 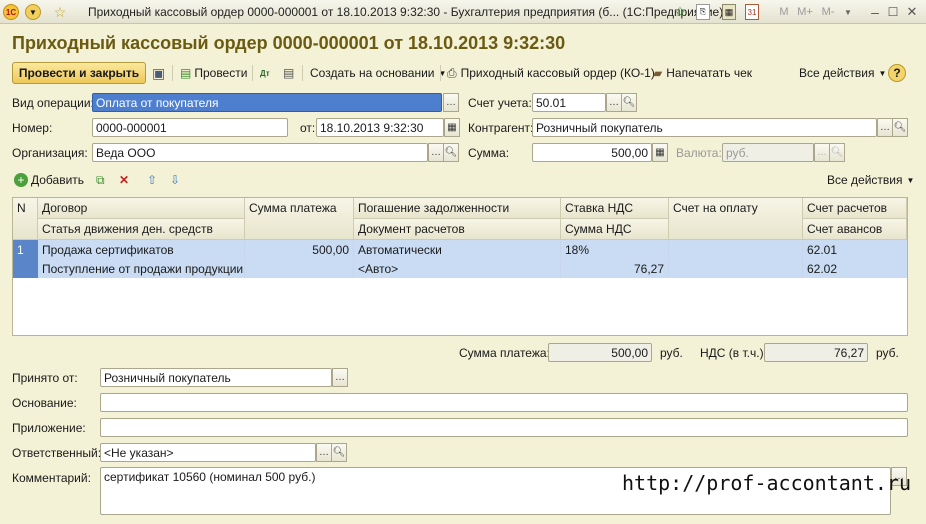 What do you see at coordinates (855, 229) in the screenshot?
I see `col-header-advance-account: Счет авансов` at bounding box center [855, 229].